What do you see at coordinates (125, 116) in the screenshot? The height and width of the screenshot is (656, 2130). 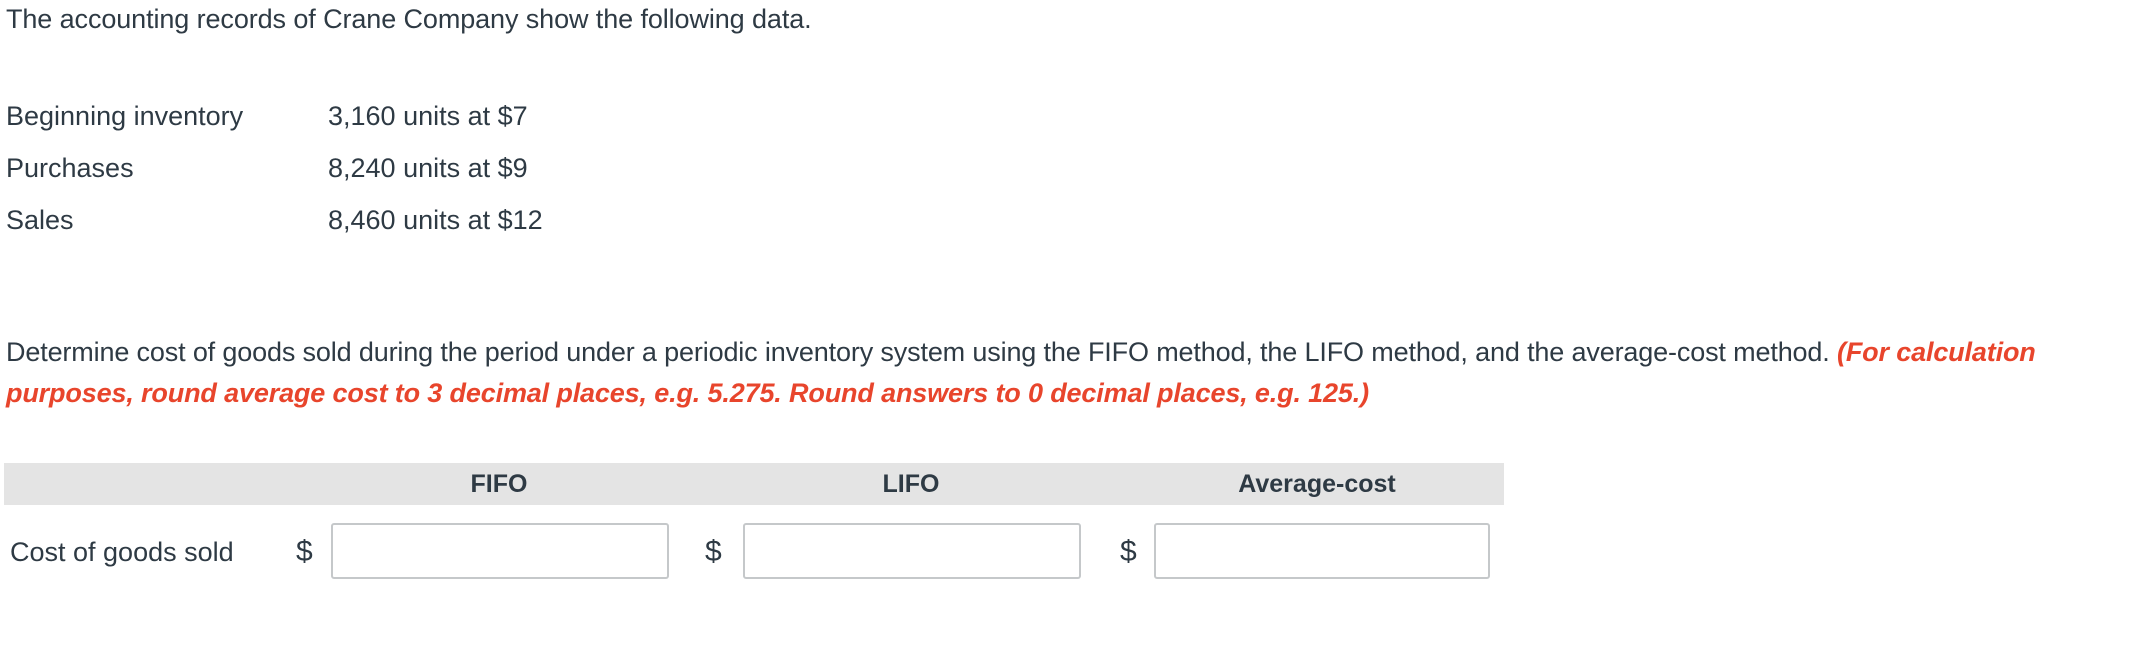 I see `fact-label: Beginning inventory` at bounding box center [125, 116].